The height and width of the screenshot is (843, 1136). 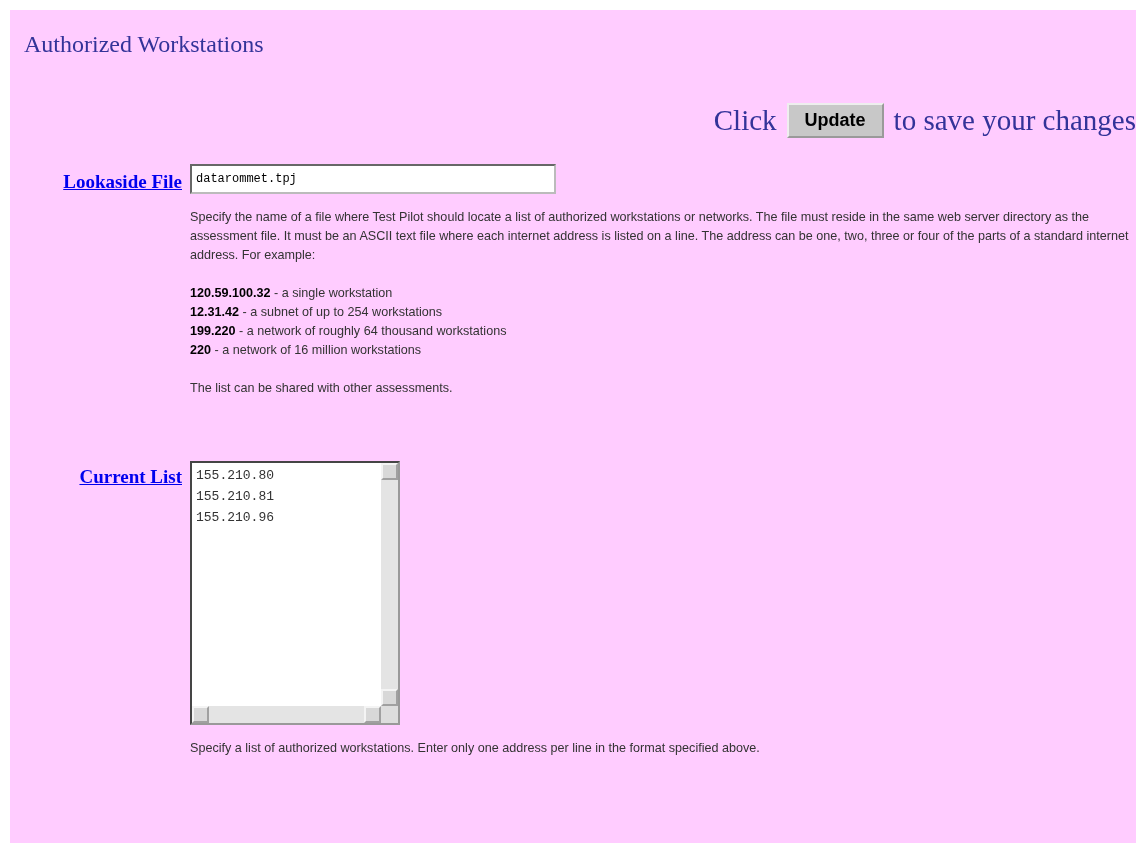 I want to click on note-text: The list can be shared with other assessments., so click(x=322, y=389).